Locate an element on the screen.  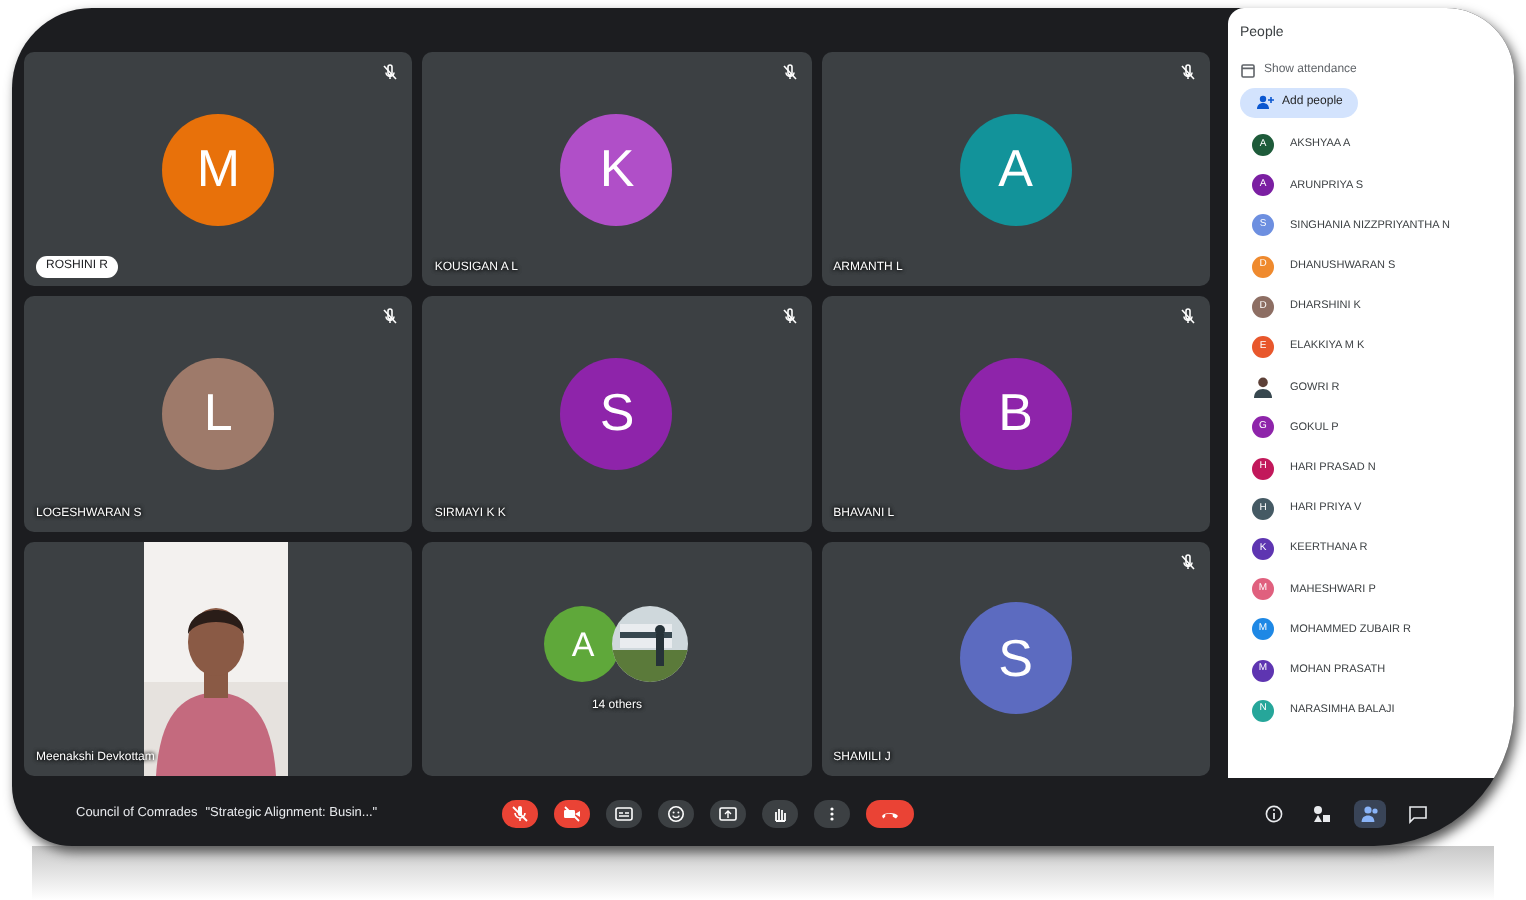
chat-icon is located at coordinates (1418, 814).